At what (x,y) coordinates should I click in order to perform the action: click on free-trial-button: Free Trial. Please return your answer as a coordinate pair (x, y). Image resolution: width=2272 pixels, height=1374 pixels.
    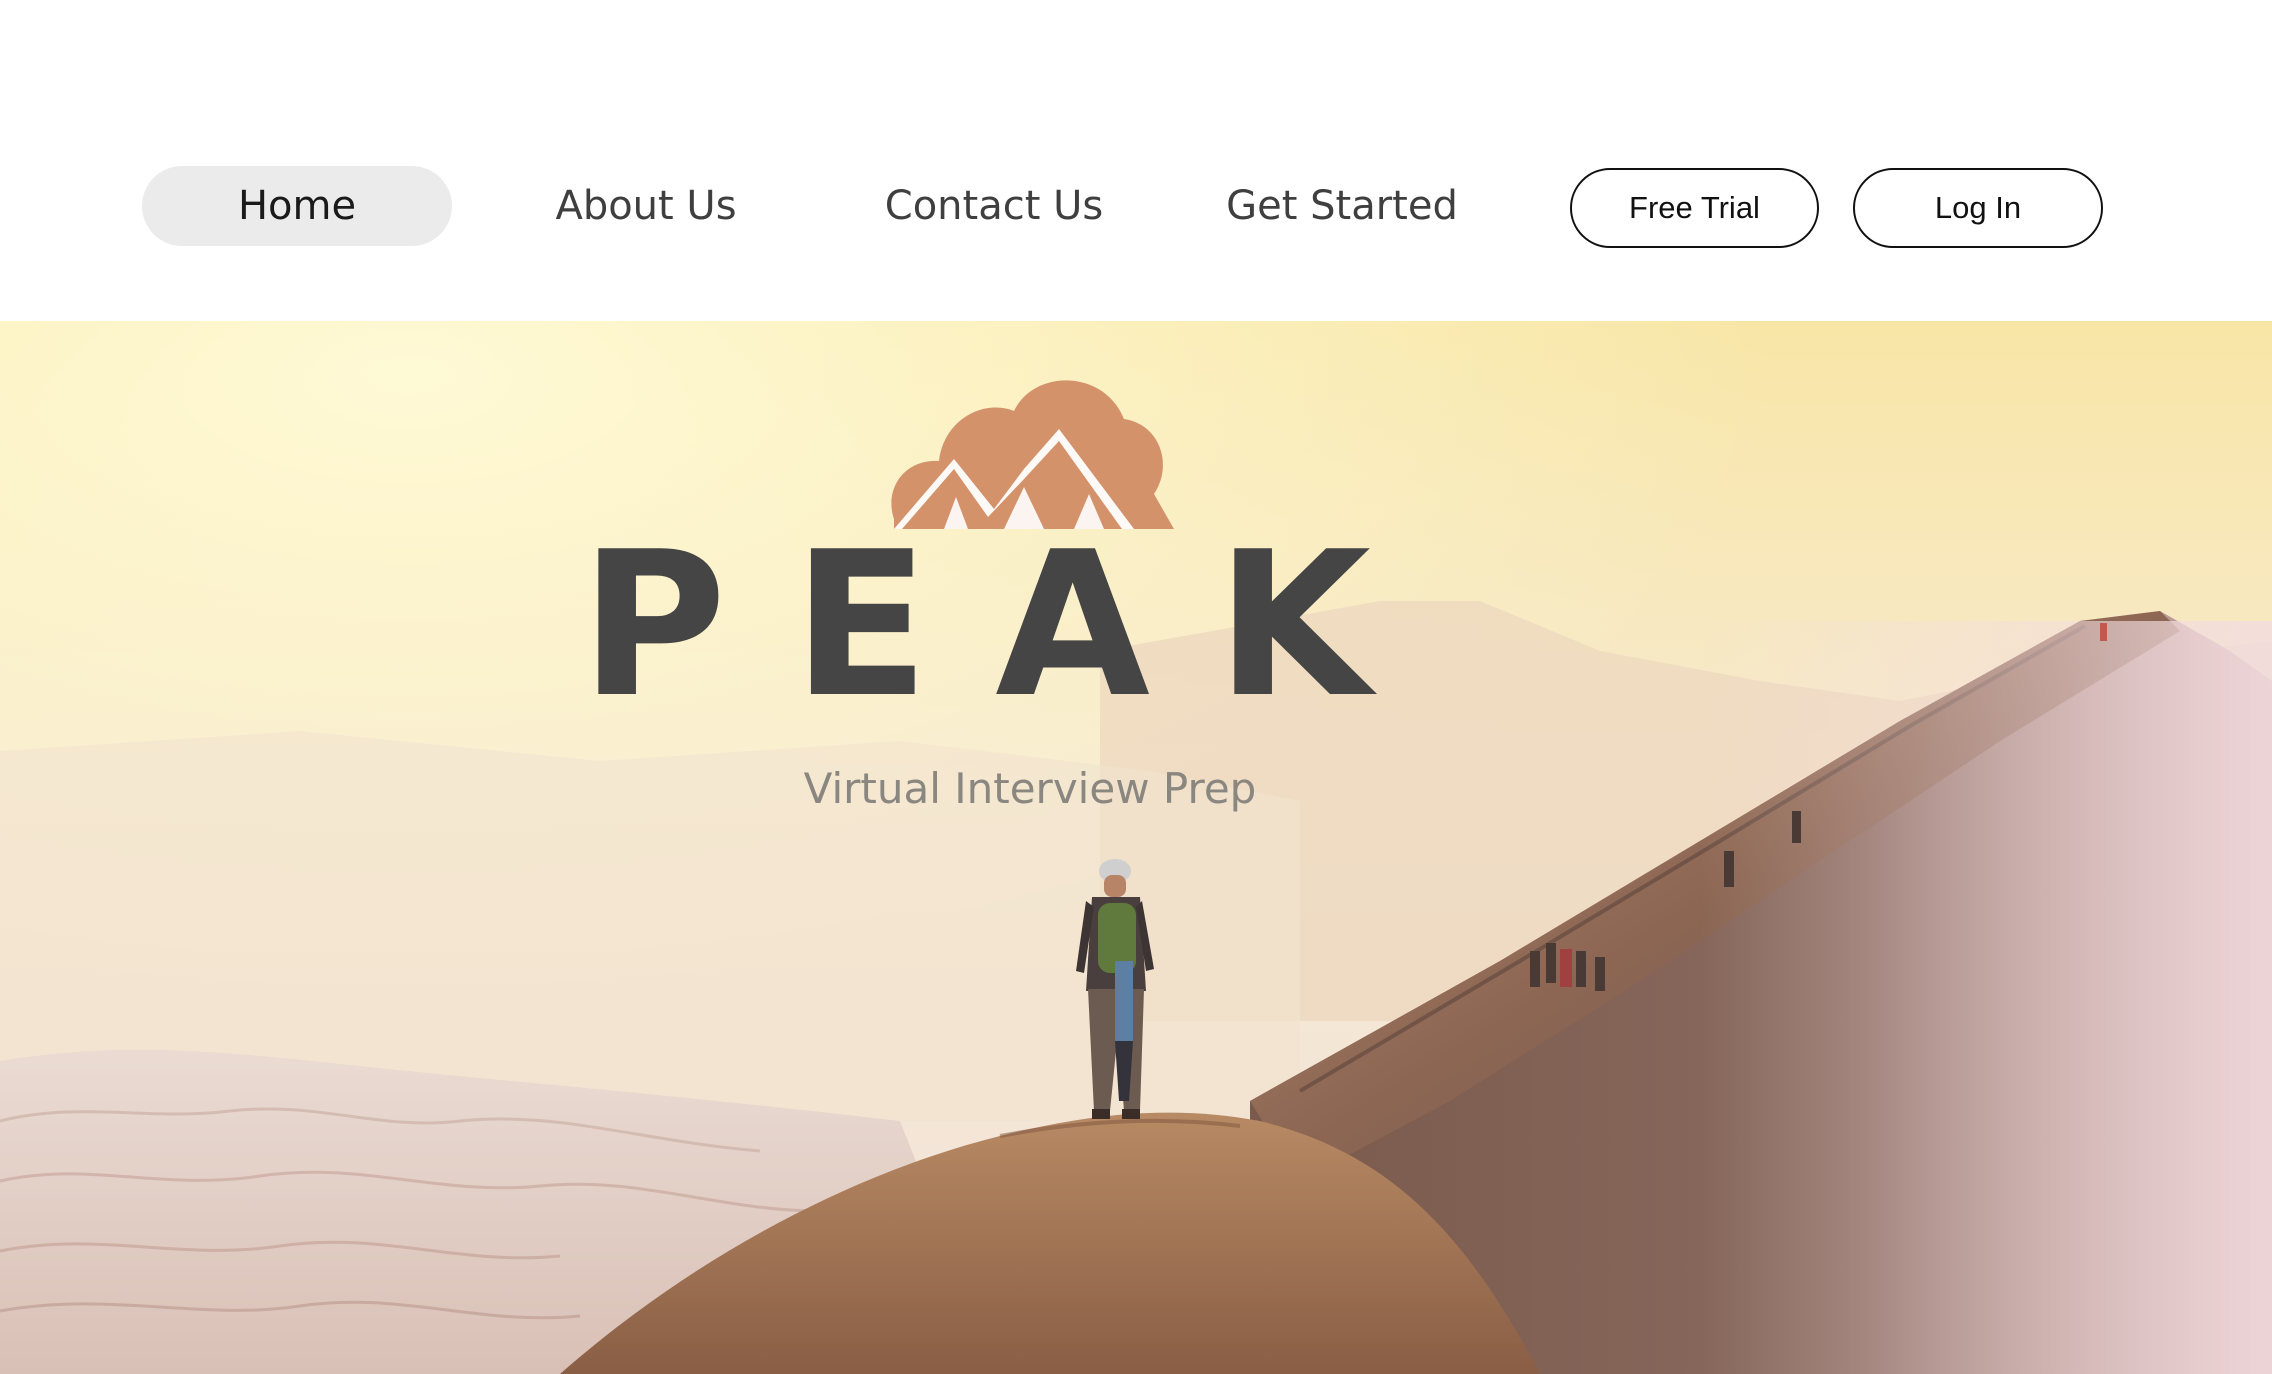
    Looking at the image, I should click on (1694, 208).